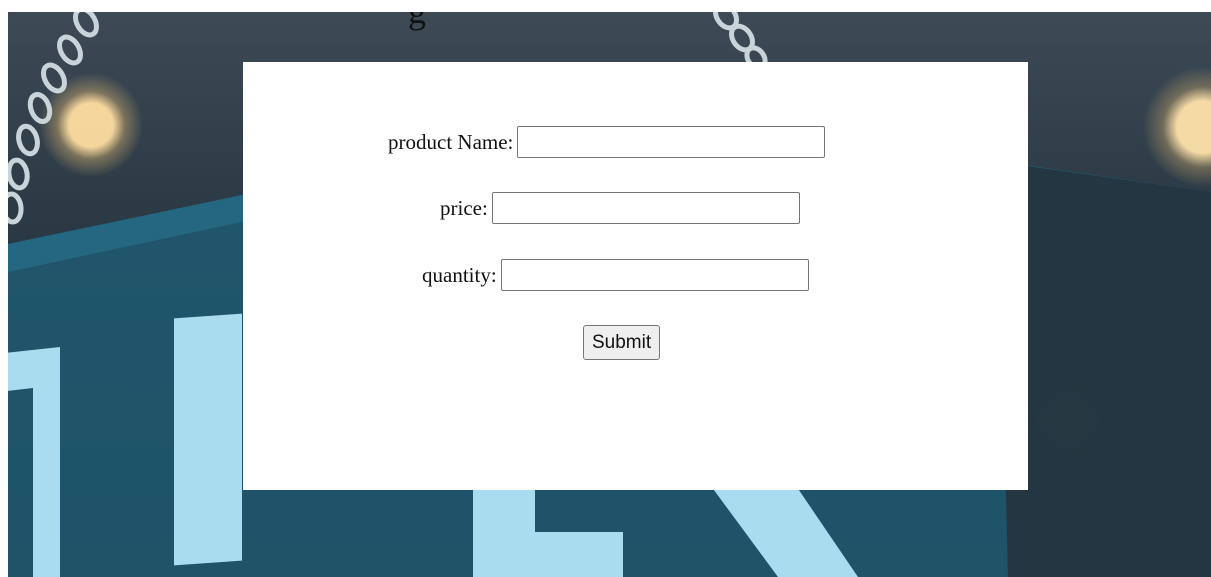 The image size is (1211, 577). I want to click on price-label: price:, so click(464, 207).